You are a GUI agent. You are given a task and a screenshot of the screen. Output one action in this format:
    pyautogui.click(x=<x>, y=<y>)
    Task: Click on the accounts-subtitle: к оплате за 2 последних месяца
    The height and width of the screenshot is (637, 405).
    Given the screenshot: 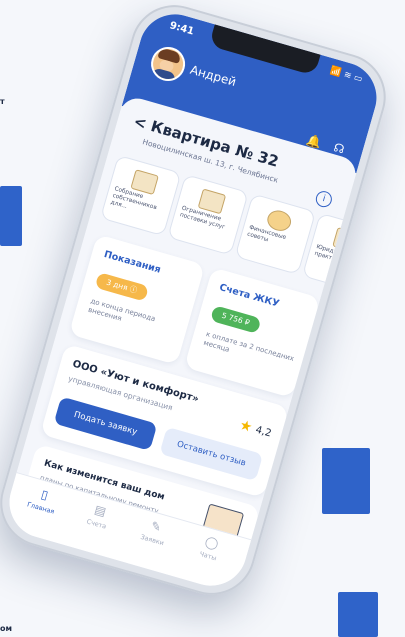 What is the action you would take?
    pyautogui.click(x=248, y=346)
    